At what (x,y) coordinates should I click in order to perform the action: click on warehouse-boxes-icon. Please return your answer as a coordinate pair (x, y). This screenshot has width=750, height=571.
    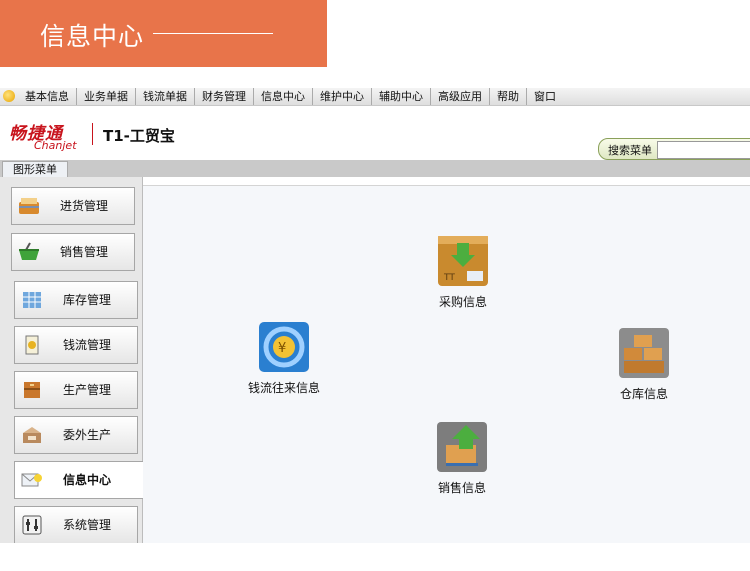
    Looking at the image, I should click on (644, 353).